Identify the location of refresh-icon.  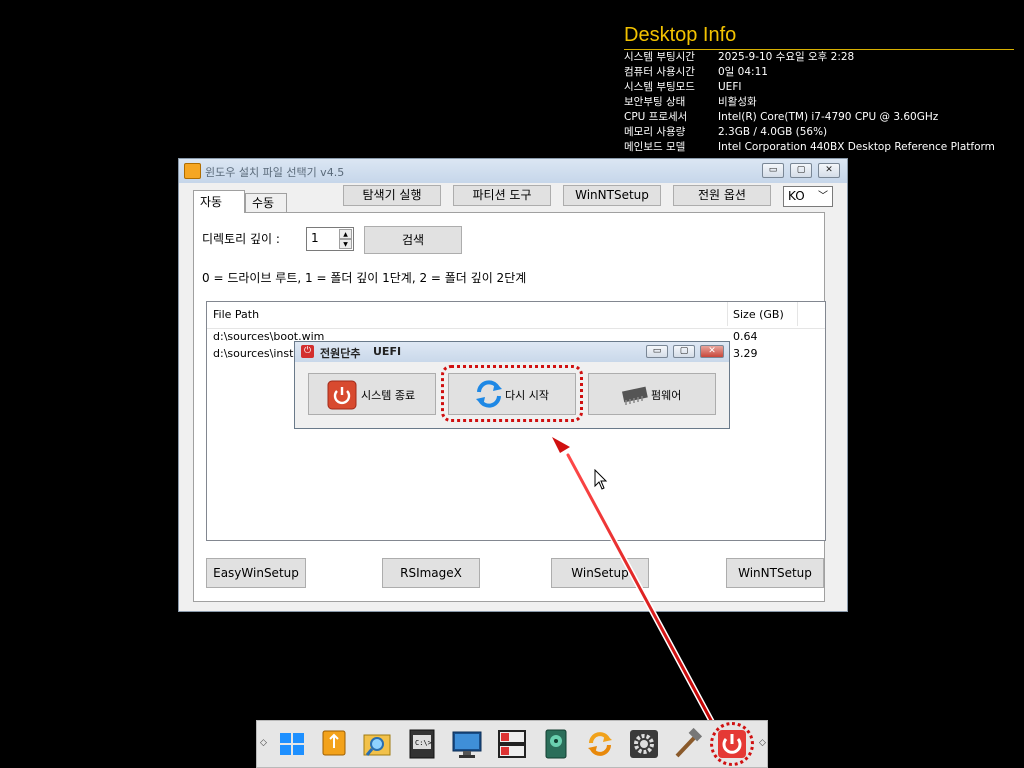
(600, 744).